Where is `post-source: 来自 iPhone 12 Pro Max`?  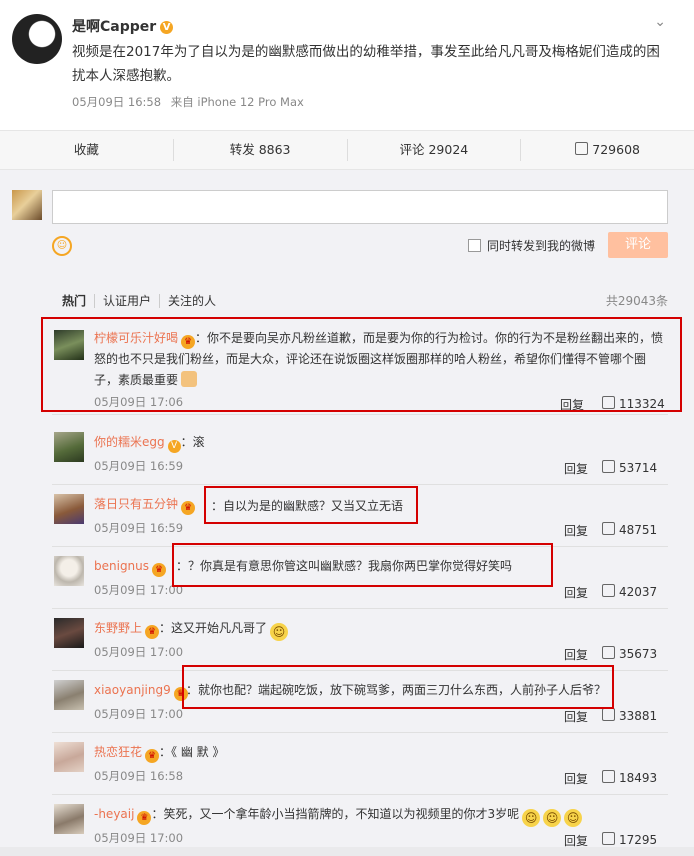
post-source: 来自 iPhone 12 Pro Max is located at coordinates (237, 102).